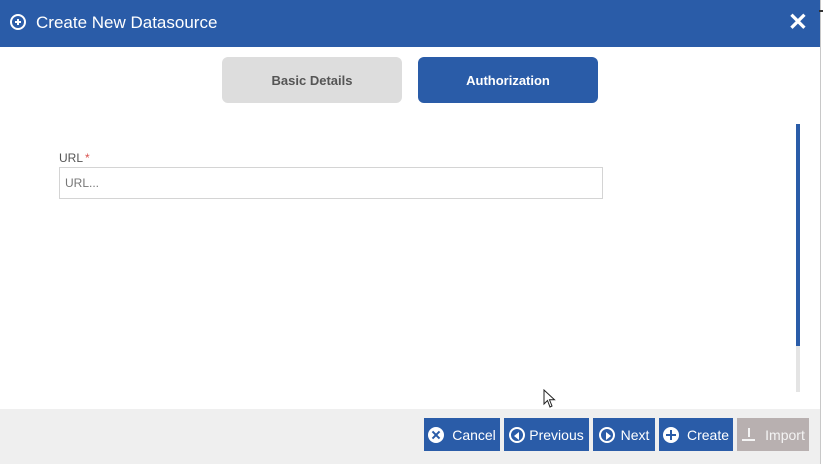 This screenshot has height=464, width=823. Describe the element at coordinates (606, 434) in the screenshot. I see `chevron-right-circle-icon` at that location.